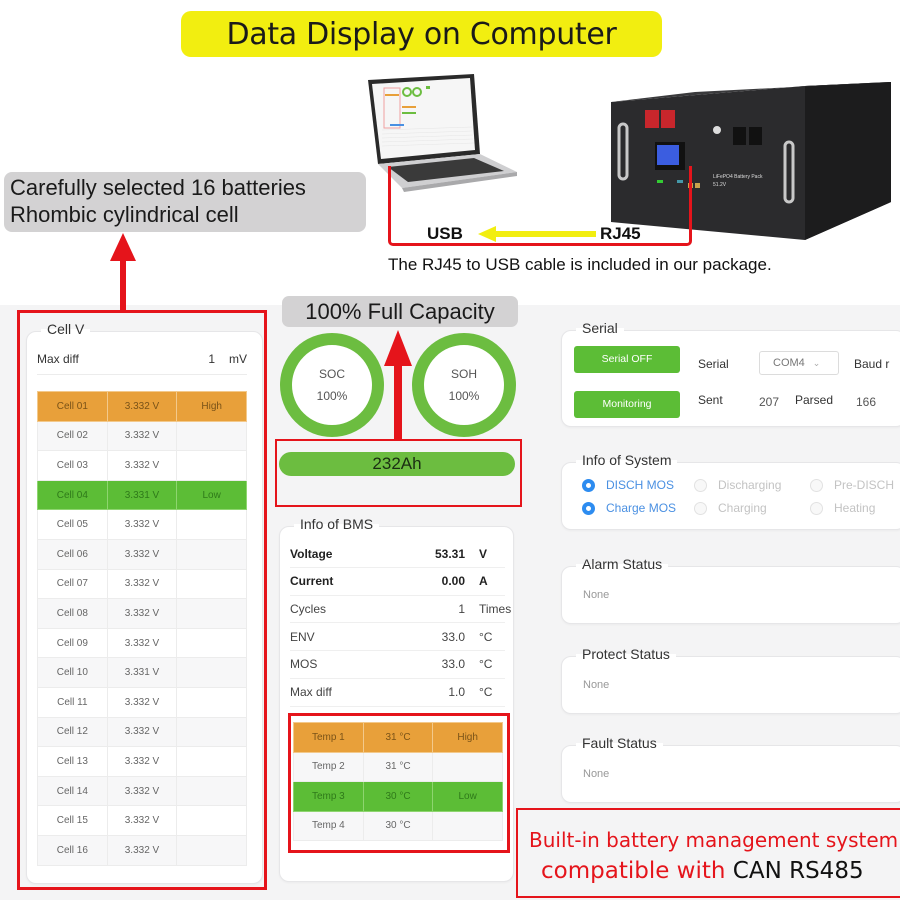 The height and width of the screenshot is (900, 900). What do you see at coordinates (332, 396) in the screenshot?
I see `soc-value: 100%` at bounding box center [332, 396].